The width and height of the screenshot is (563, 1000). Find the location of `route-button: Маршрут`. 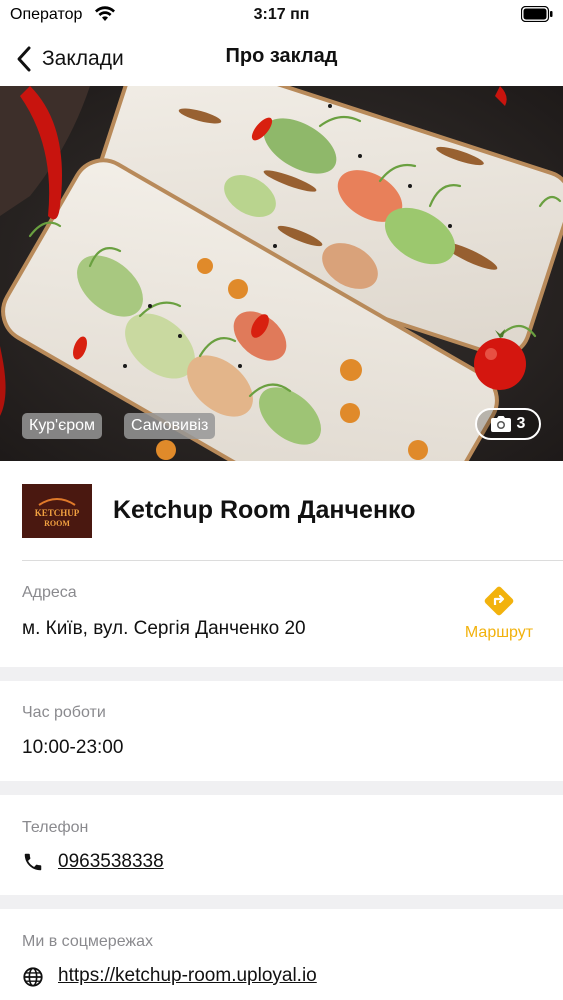

route-button: Маршрут is located at coordinates (499, 615).